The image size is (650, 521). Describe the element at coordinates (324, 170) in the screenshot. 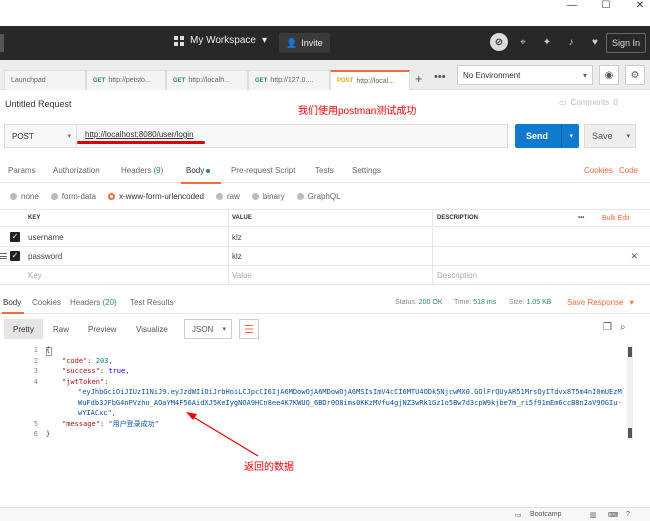

I see `tab-tests: Tests` at that location.